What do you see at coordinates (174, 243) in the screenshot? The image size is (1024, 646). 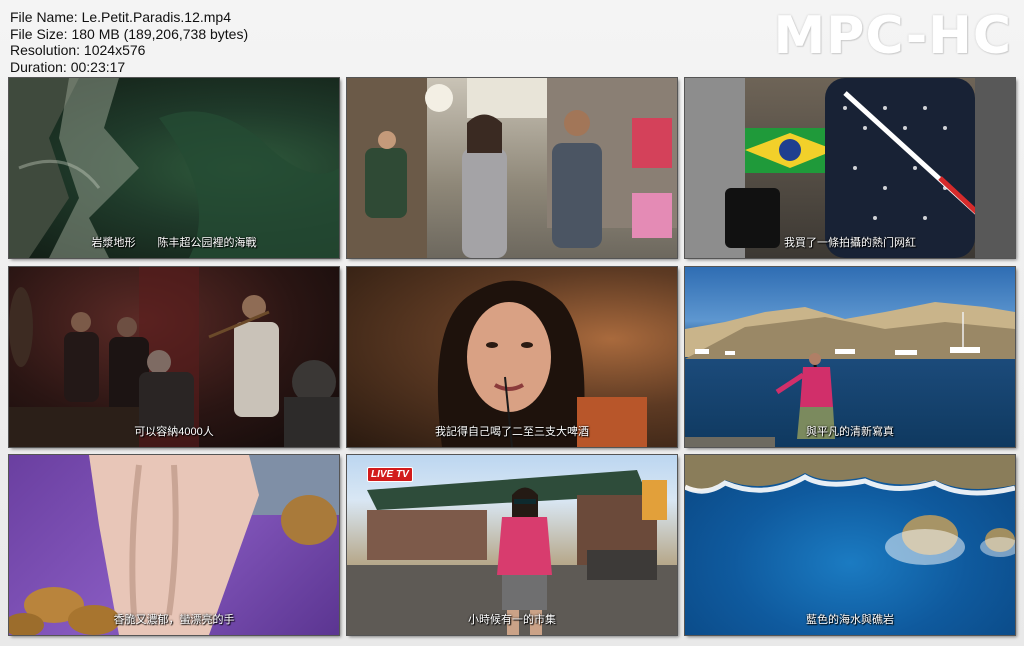 I see `subtitle-text: 岩漿地形 陈丰超公园裡的海戰` at bounding box center [174, 243].